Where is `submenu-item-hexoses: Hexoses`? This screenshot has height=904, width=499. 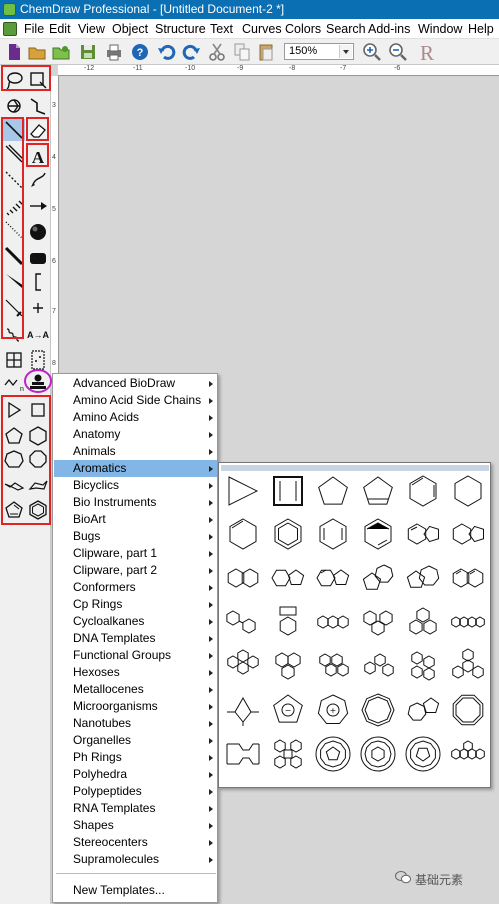
submenu-item-hexoses: Hexoses is located at coordinates (135, 672).